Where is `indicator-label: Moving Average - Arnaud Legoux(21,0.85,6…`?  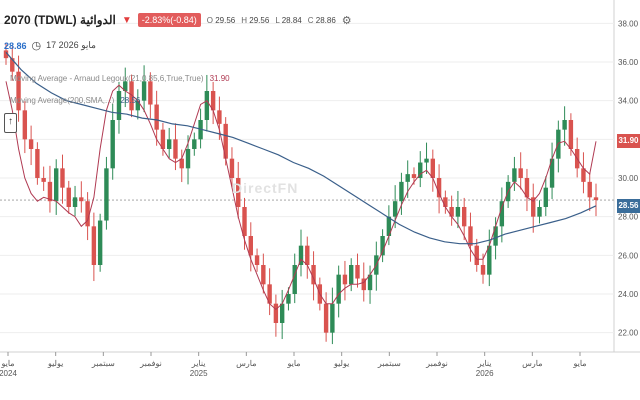 indicator-label: Moving Average - Arnaud Legoux(21,0.85,6… is located at coordinates (107, 78).